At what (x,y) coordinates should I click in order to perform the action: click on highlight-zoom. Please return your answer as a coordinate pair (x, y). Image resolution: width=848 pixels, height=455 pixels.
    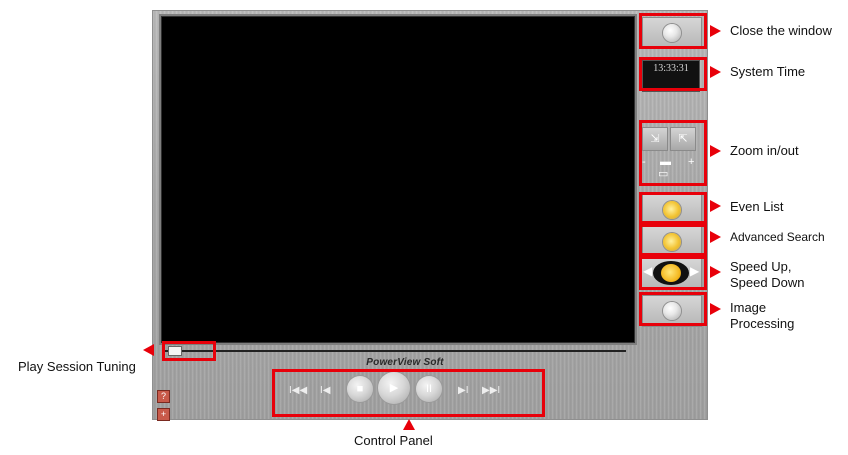
    Looking at the image, I should click on (673, 153).